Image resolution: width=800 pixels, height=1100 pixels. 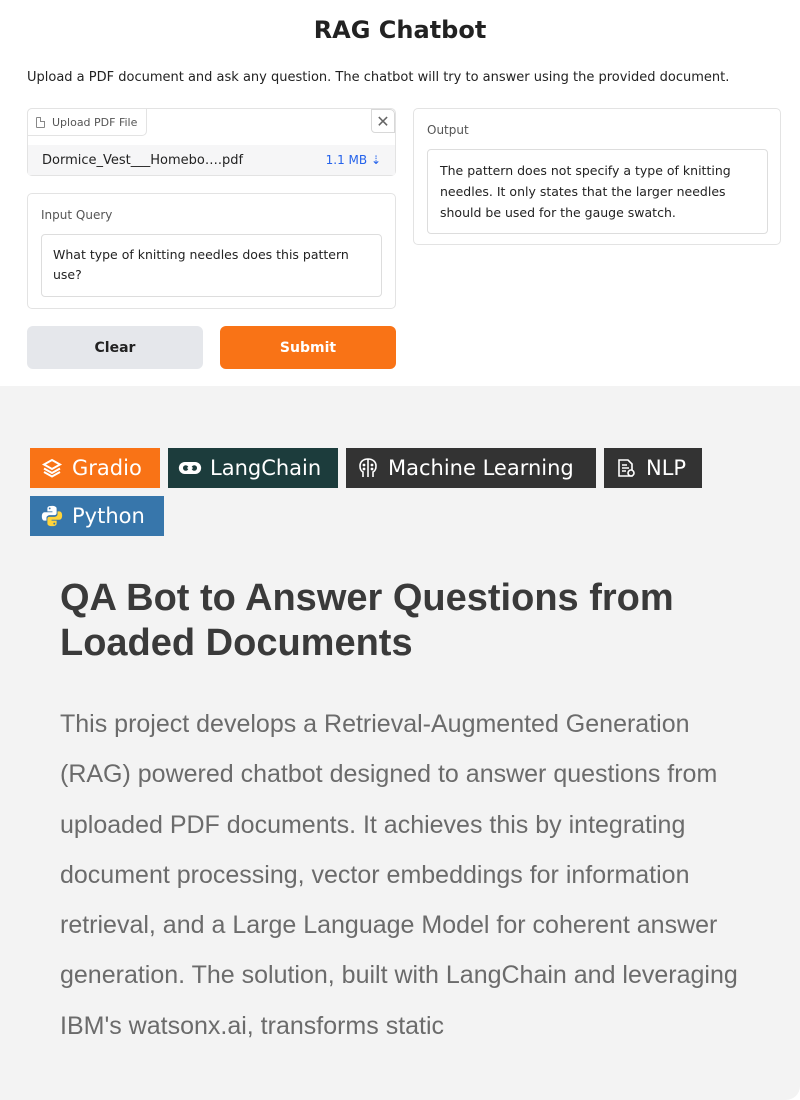 I want to click on input-query-label: Input Query, so click(x=77, y=215).